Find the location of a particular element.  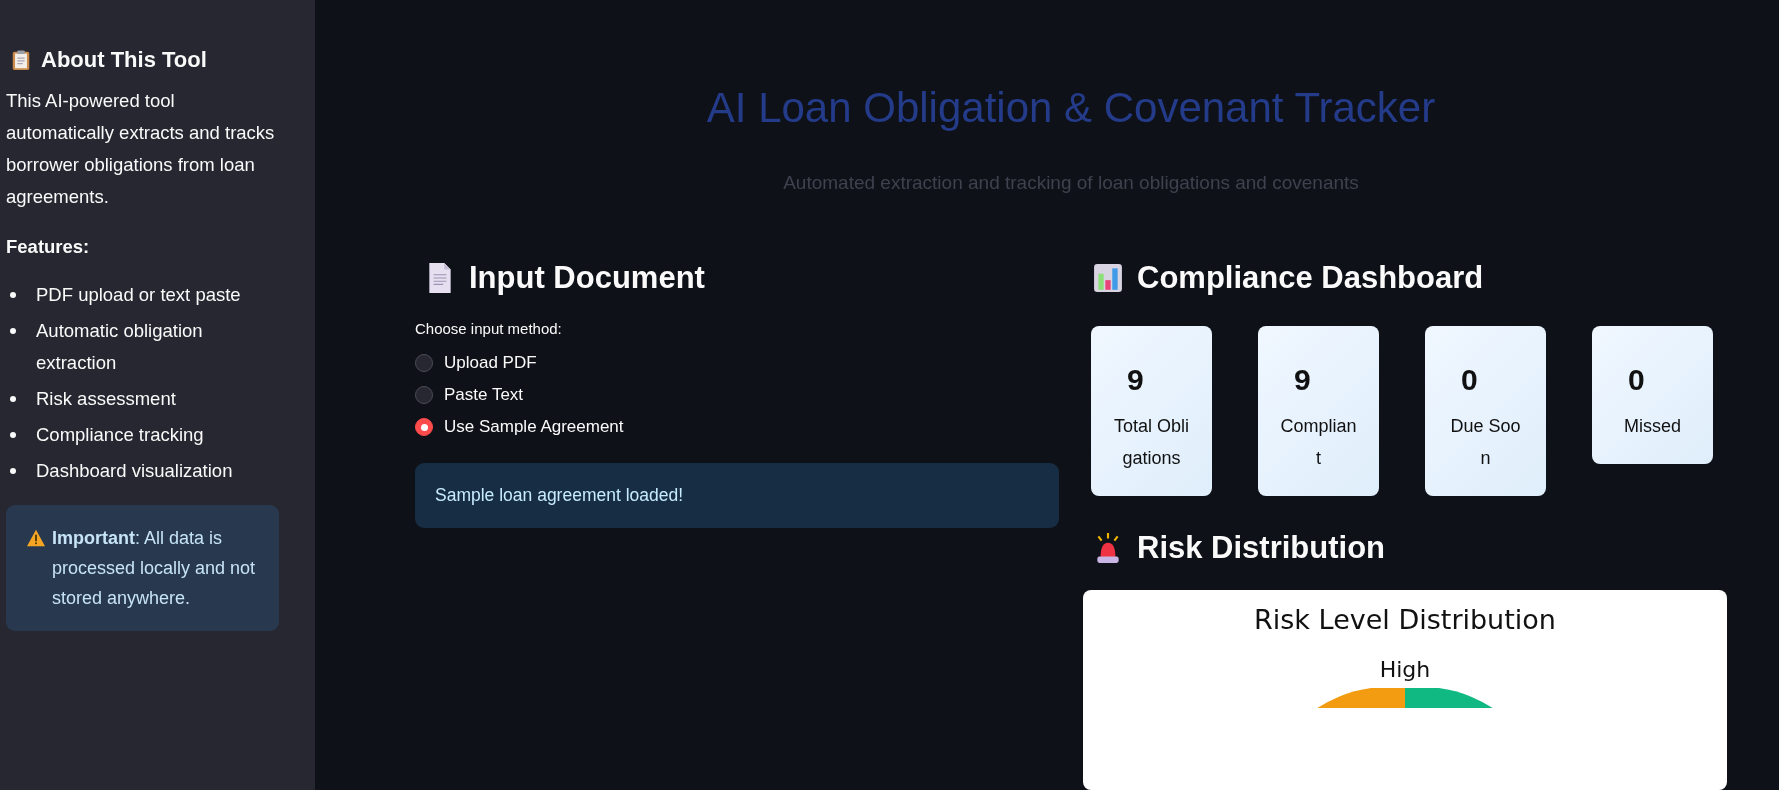

section-heading: Risk Distribution is located at coordinates (1261, 548).